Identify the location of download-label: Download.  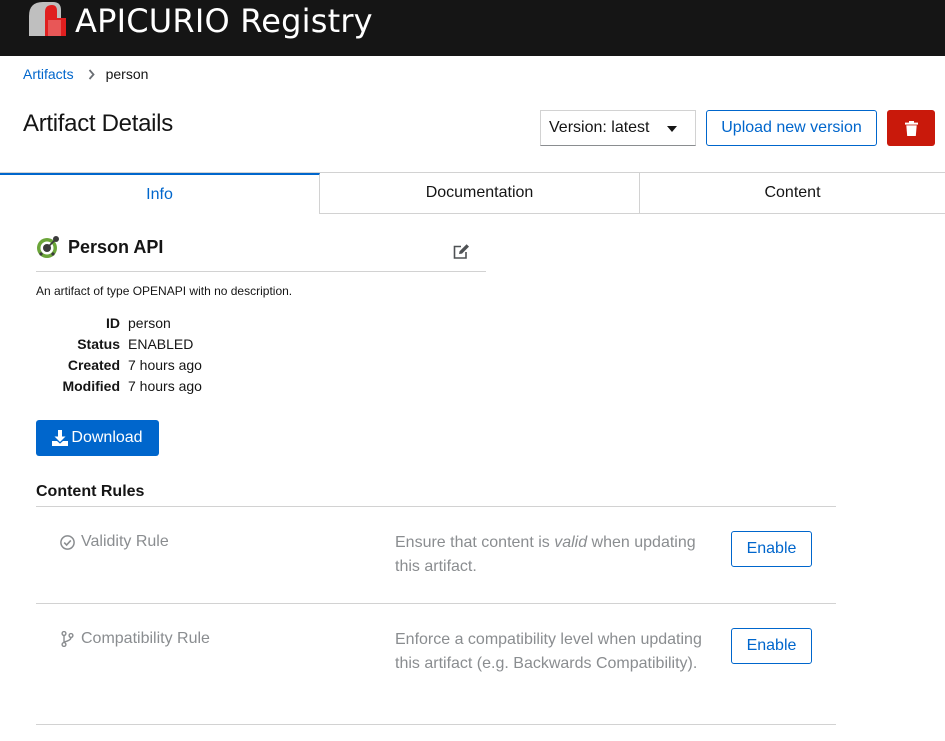
(107, 437).